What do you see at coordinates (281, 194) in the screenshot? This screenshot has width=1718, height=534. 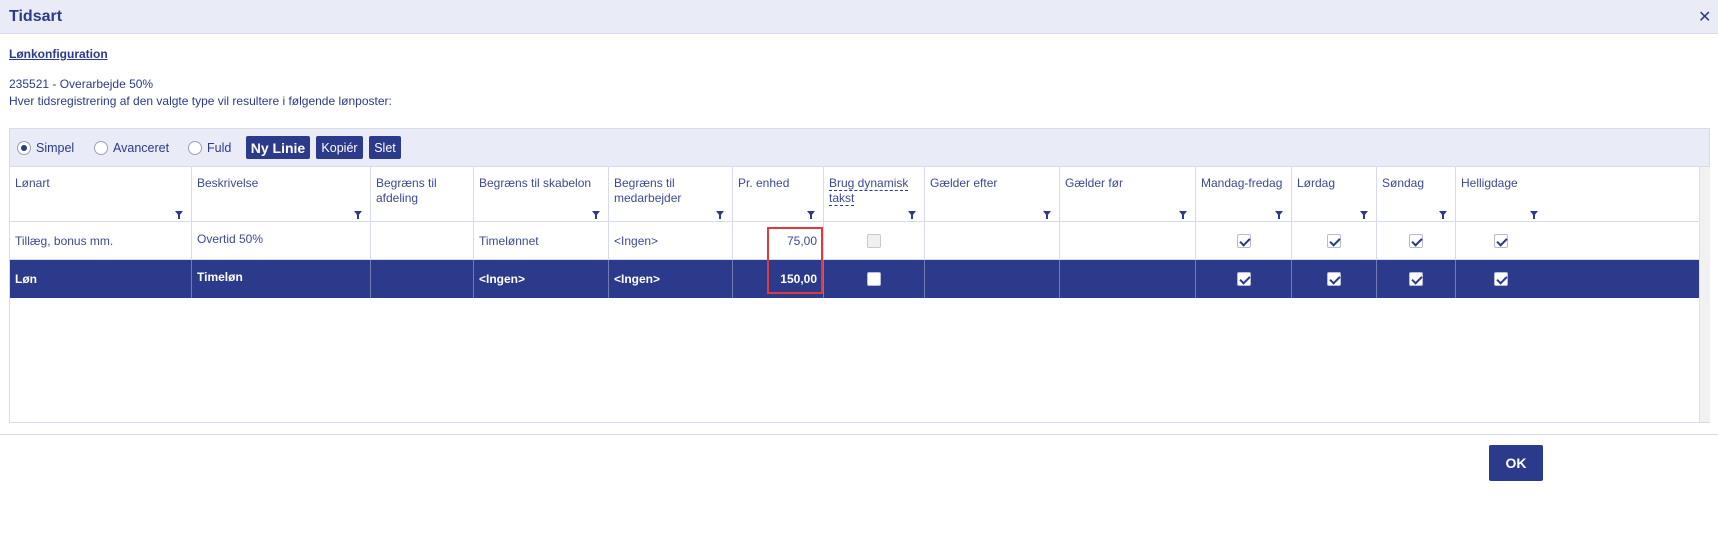 I see `col-header-beskrivelse: Beskrivelse` at bounding box center [281, 194].